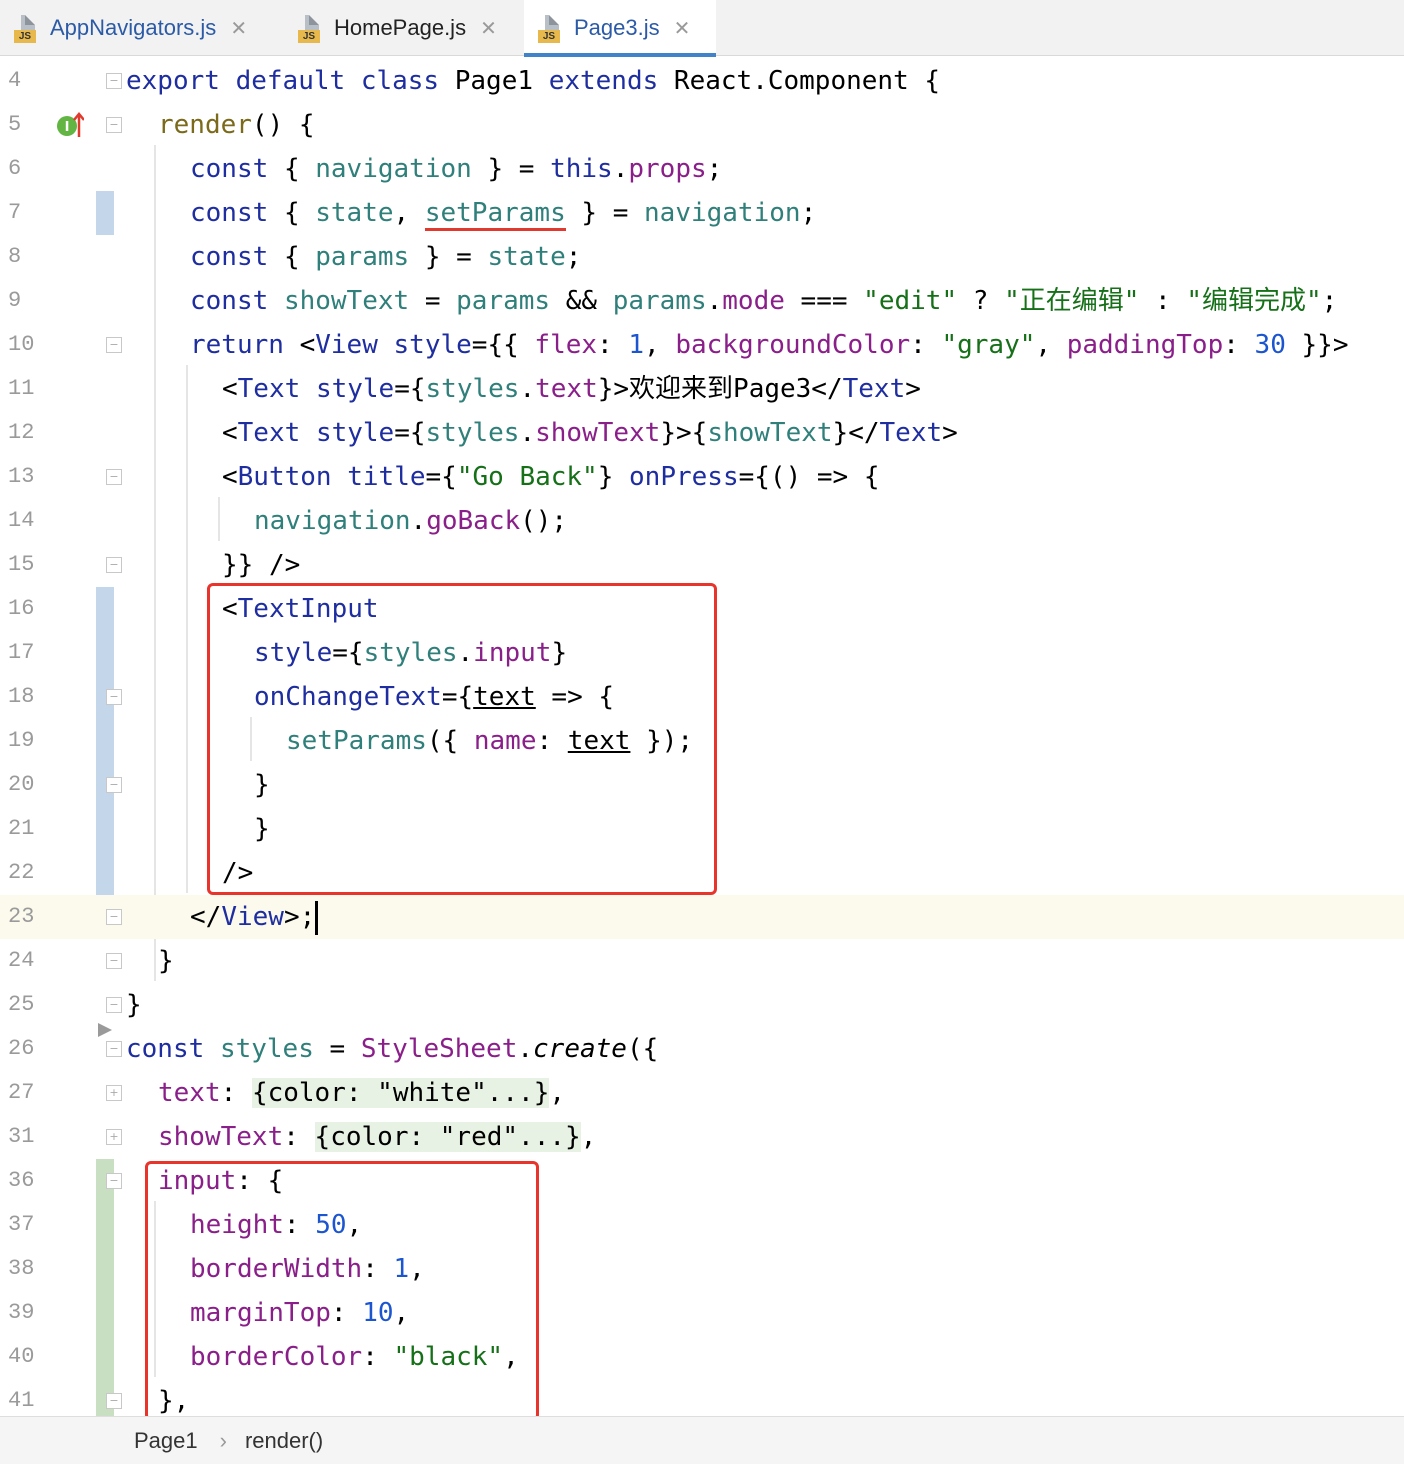 This screenshot has height=1464, width=1404. What do you see at coordinates (223, 1440) in the screenshot?
I see `chevron-right-icon: ›` at bounding box center [223, 1440].